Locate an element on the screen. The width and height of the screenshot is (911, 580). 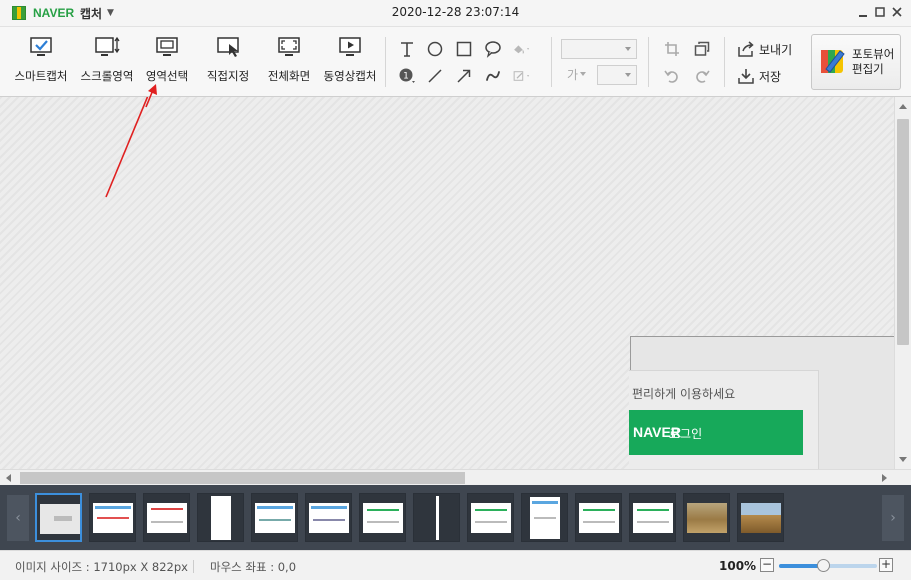
svg-text: 1 is located at coordinates (406, 77).